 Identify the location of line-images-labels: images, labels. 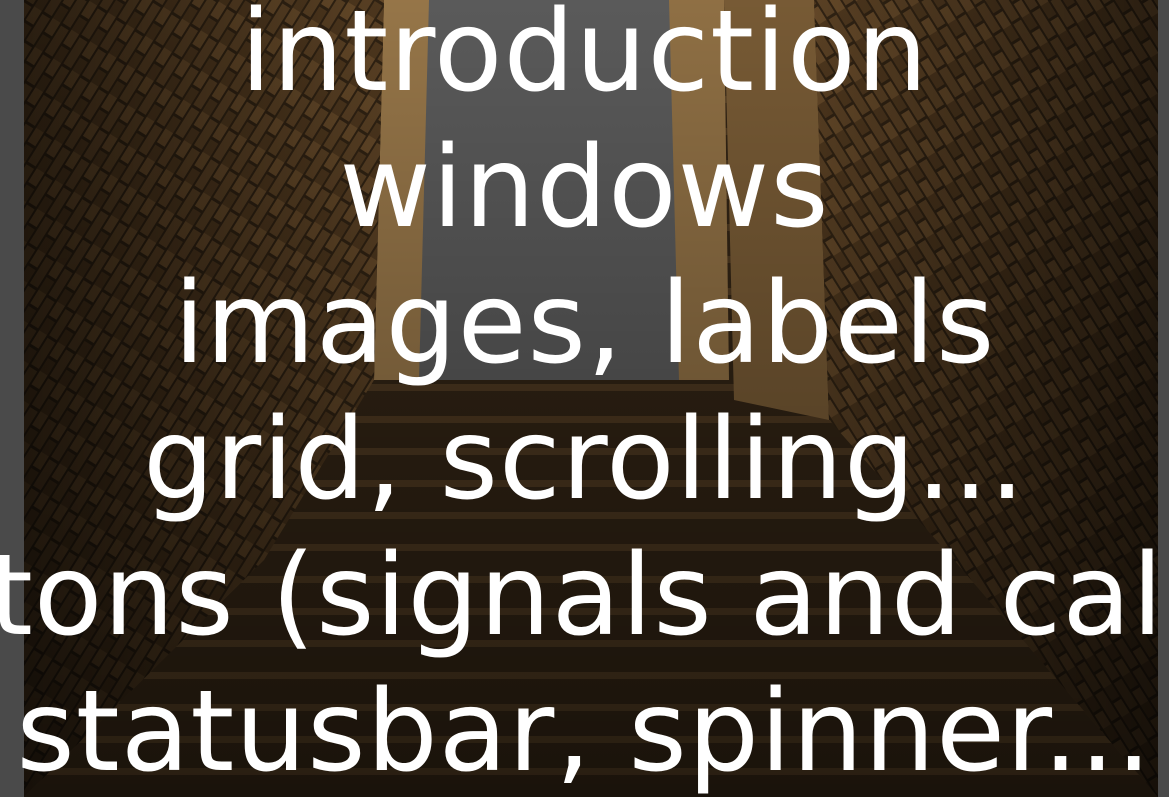
(584, 324).